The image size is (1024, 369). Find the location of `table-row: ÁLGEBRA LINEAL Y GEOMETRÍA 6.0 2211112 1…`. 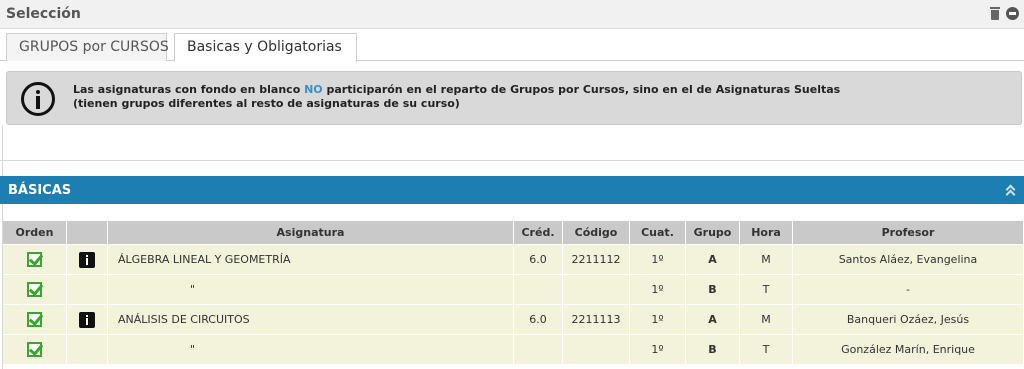

table-row: ÁLGEBRA LINEAL Y GEOMETRÍA 6.0 2211112 1… is located at coordinates (513, 260).